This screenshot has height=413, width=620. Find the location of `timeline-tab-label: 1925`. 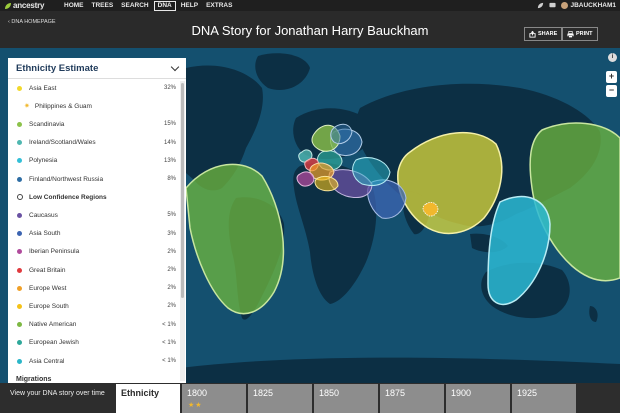

timeline-tab-label: 1925 is located at coordinates (527, 393).